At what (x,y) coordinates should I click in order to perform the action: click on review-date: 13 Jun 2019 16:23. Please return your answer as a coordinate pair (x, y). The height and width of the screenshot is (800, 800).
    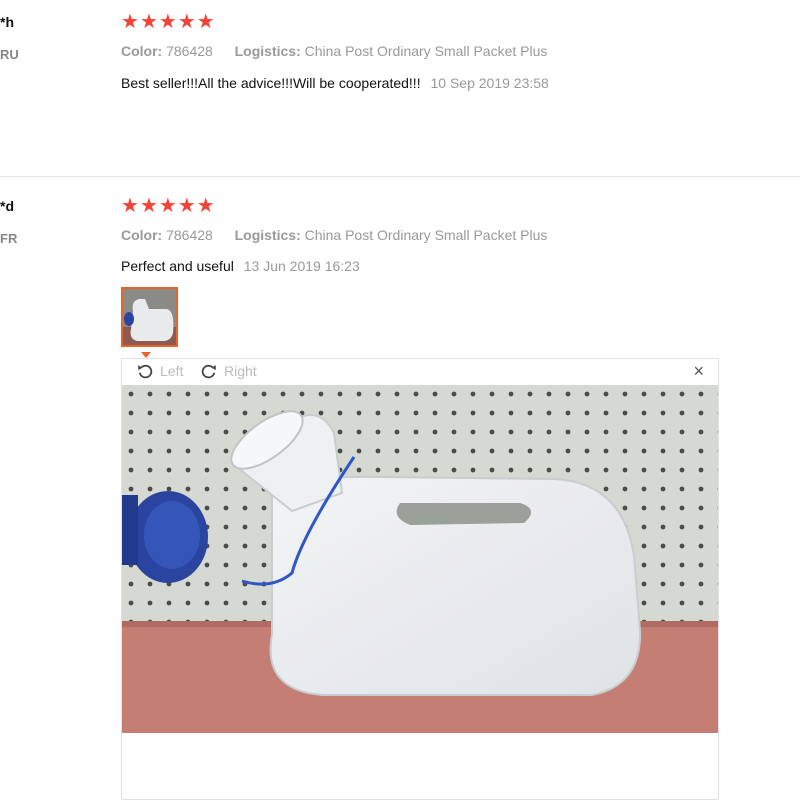
    Looking at the image, I should click on (301, 266).